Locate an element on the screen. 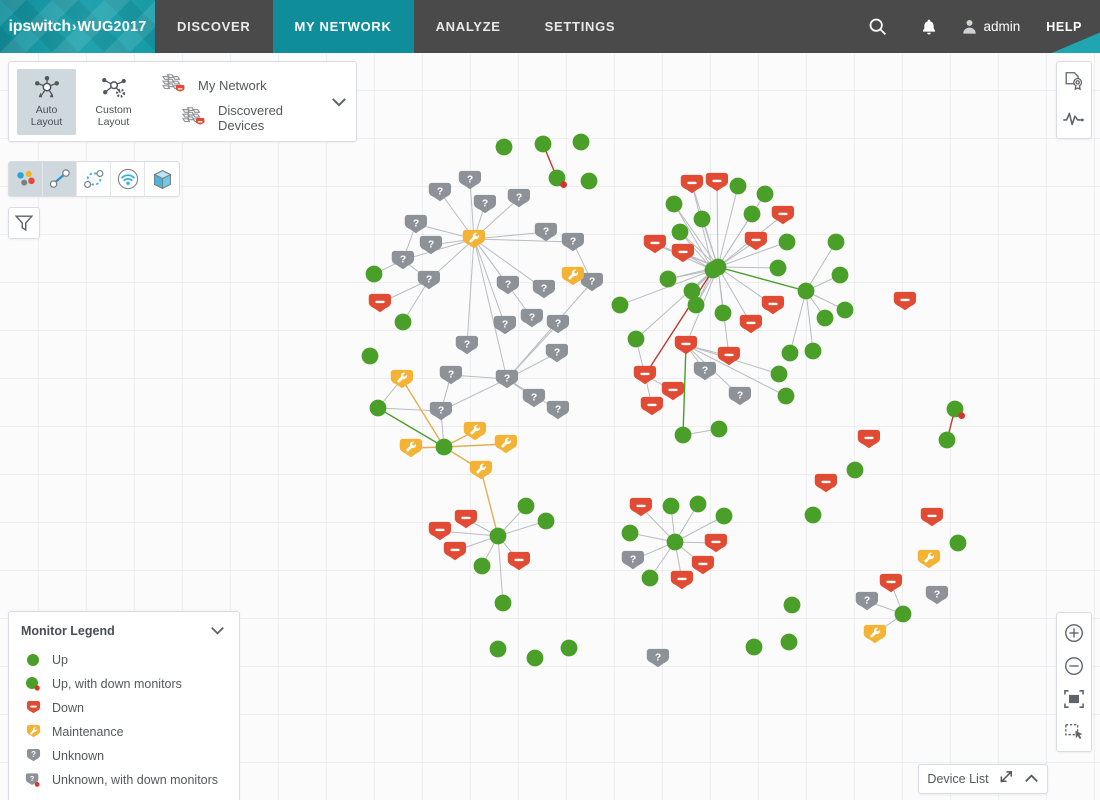 This screenshot has width=1100, height=800. search-icon is located at coordinates (877, 26).